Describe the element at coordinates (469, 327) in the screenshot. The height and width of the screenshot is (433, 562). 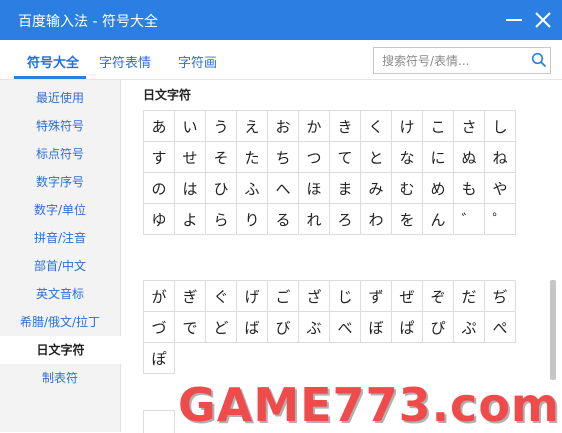
I see `symbol-cell: ぷ` at that location.